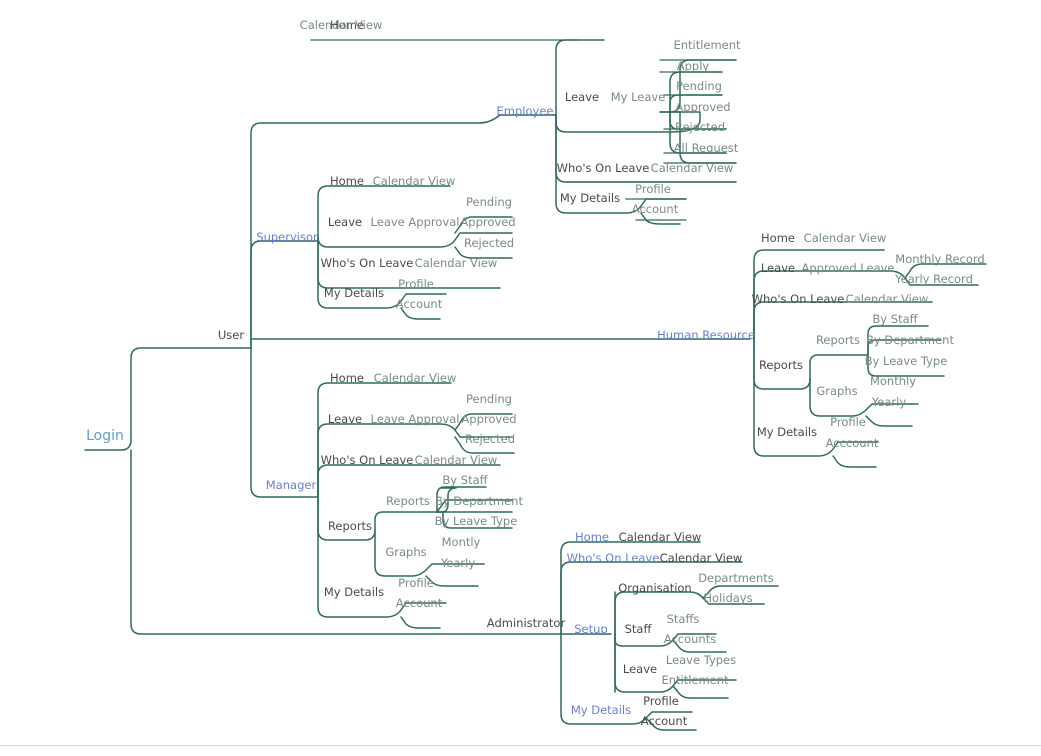  I want to click on node-admin: Administrator, so click(526, 623).